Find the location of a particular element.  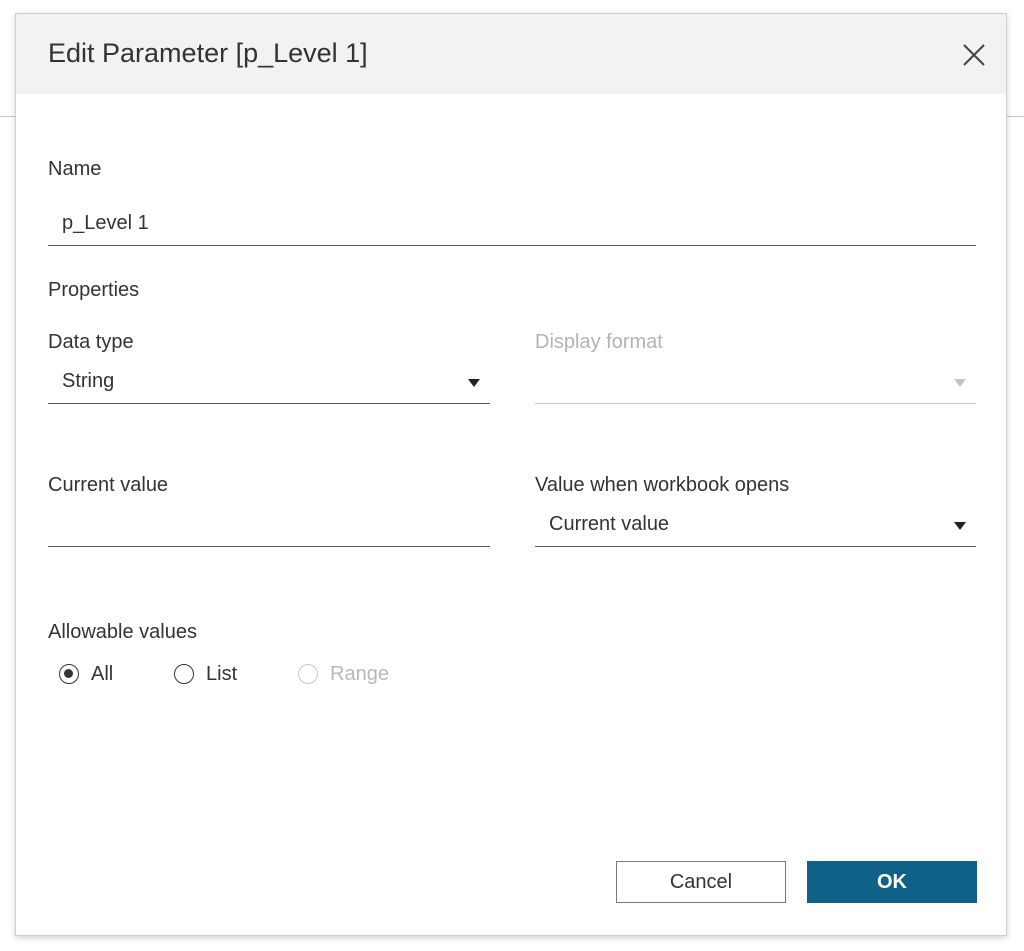

allowable-values-label: Allowable values is located at coordinates (122, 632).